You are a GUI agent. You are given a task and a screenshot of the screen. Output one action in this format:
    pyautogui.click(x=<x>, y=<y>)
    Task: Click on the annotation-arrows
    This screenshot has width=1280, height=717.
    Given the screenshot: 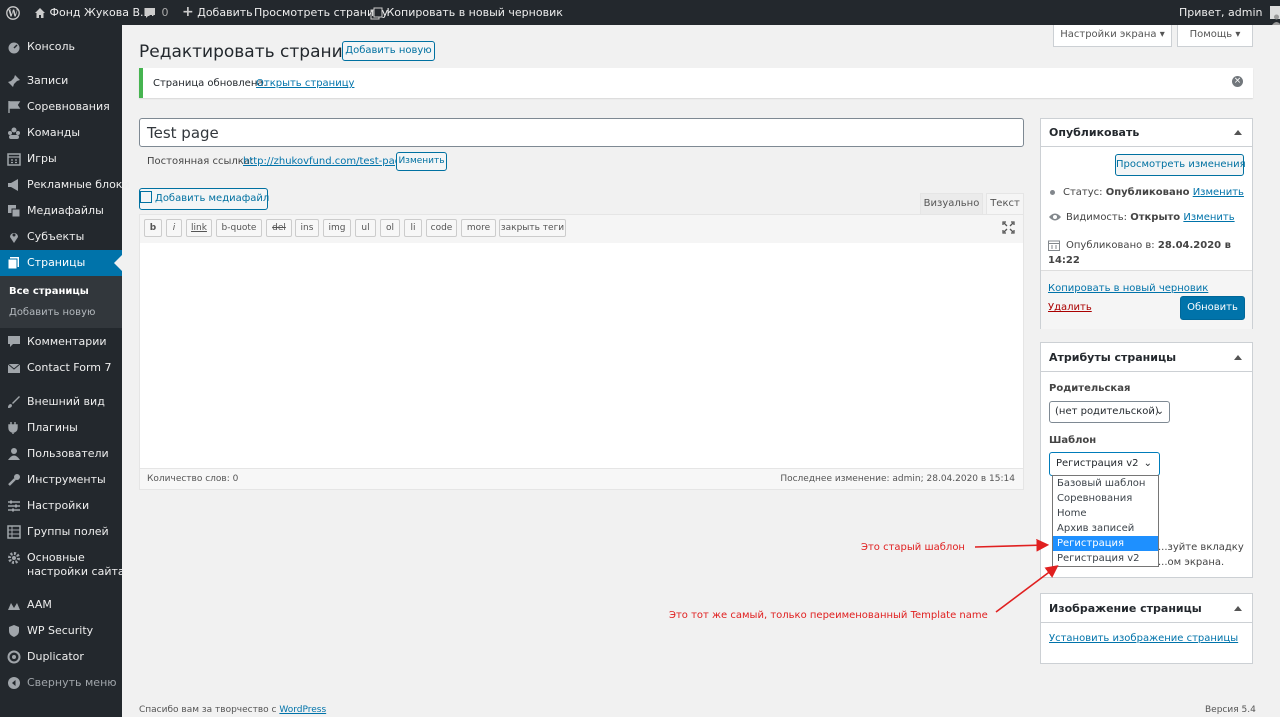 What is the action you would take?
    pyautogui.click(x=1016, y=575)
    